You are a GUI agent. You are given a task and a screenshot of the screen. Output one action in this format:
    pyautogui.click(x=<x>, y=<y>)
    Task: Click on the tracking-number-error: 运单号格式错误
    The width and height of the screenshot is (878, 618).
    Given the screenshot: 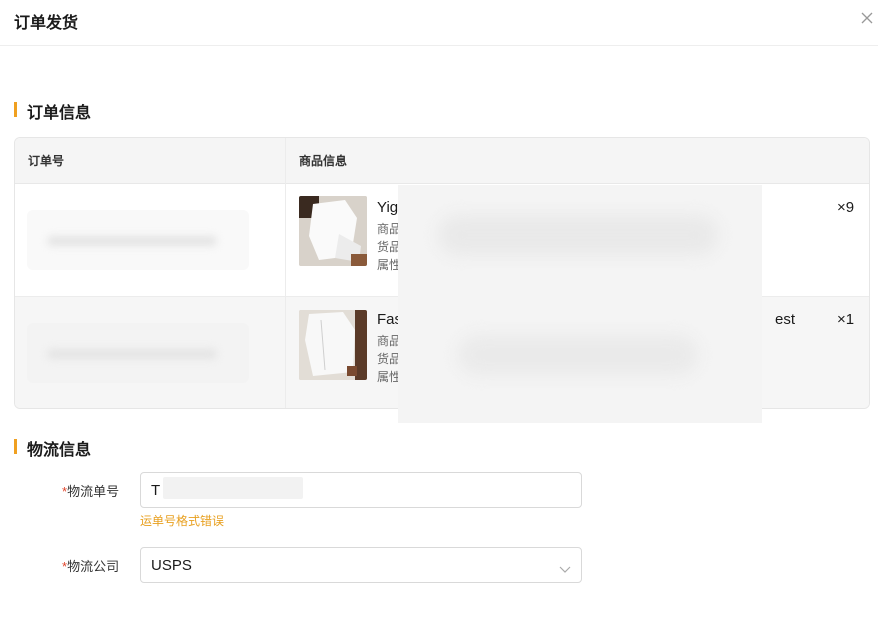 What is the action you would take?
    pyautogui.click(x=182, y=521)
    